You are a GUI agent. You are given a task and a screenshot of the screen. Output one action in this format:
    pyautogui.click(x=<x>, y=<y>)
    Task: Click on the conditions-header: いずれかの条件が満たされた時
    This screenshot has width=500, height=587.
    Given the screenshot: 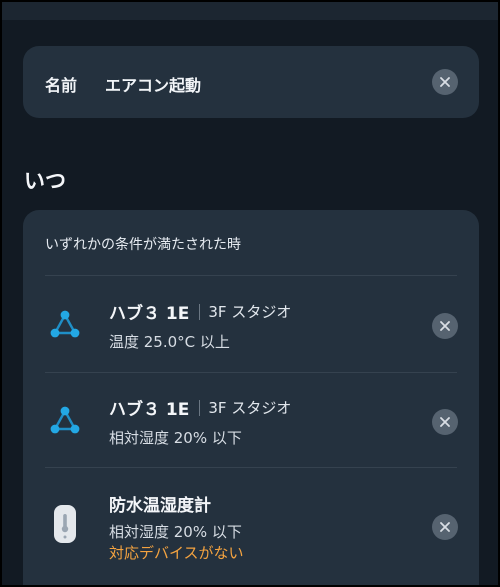 What is the action you would take?
    pyautogui.click(x=143, y=245)
    